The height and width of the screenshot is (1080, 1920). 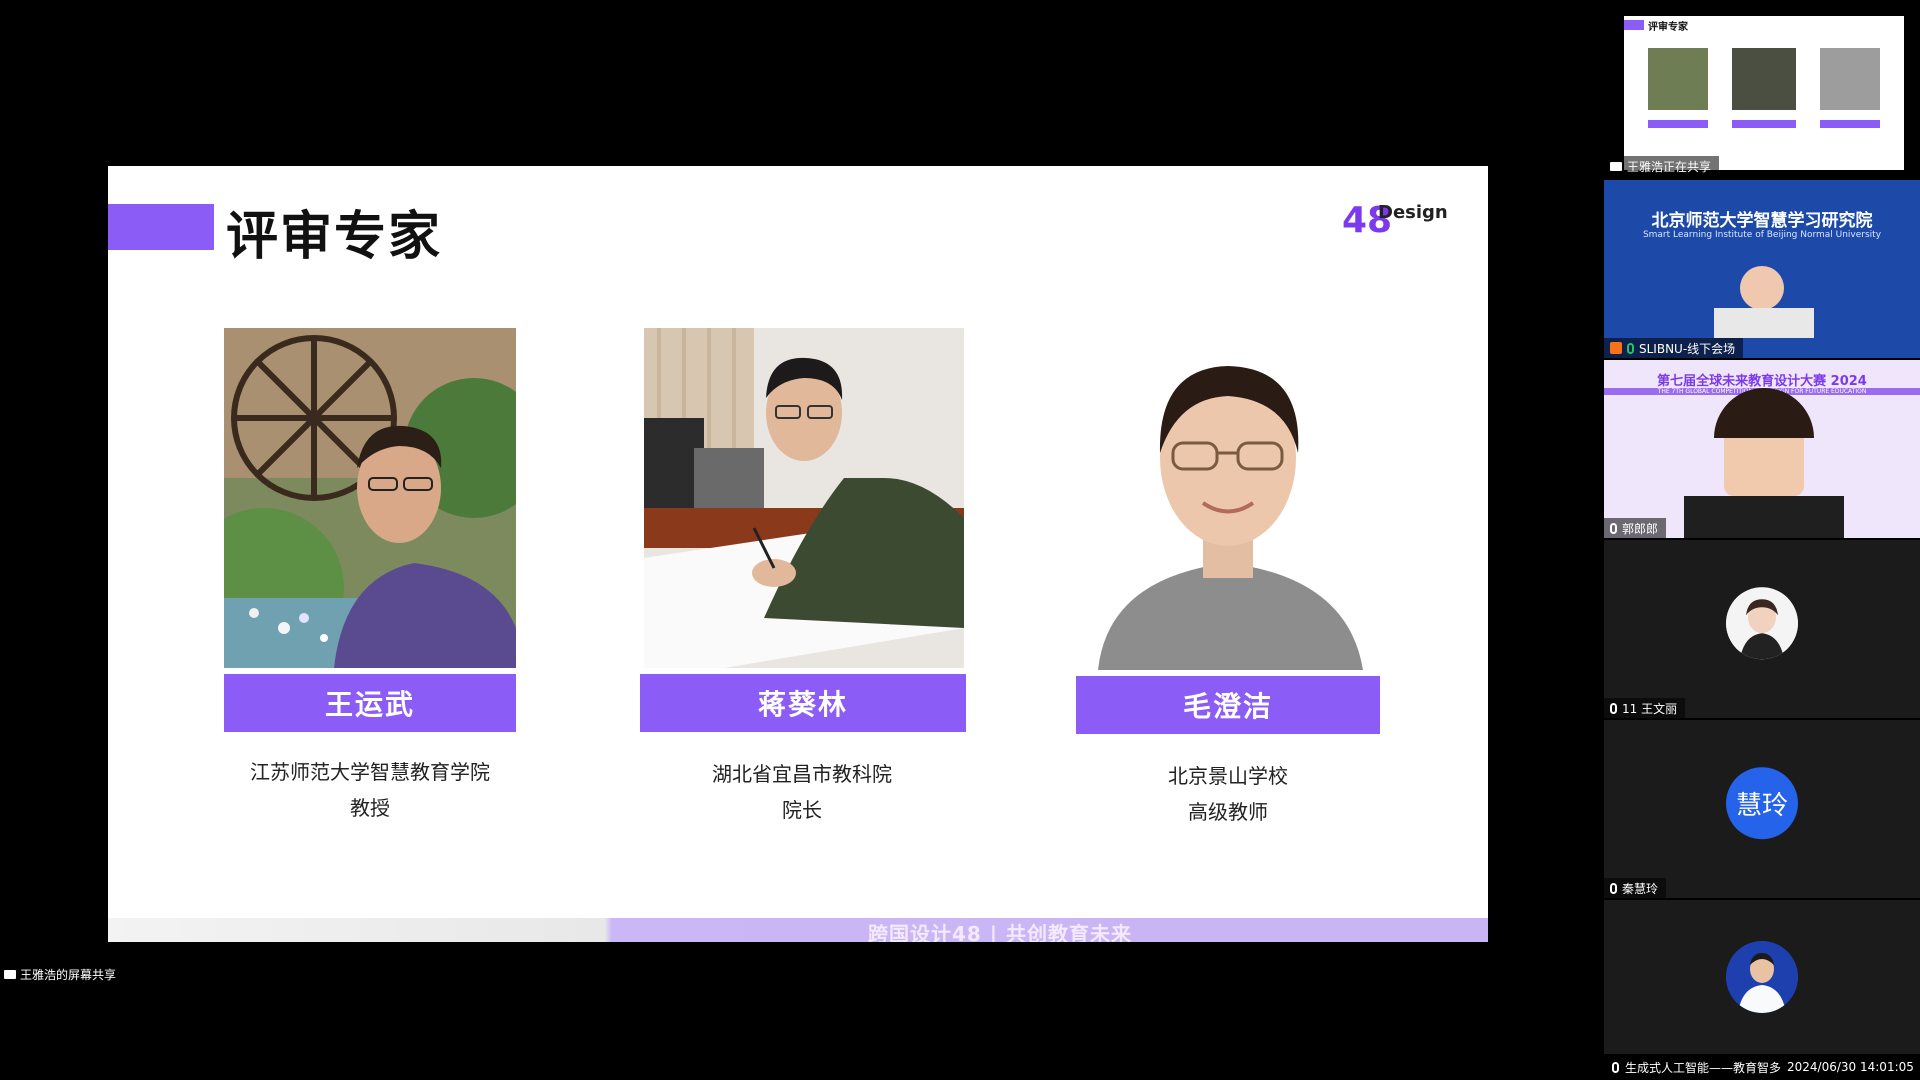 What do you see at coordinates (1650, 708) in the screenshot?
I see `wang-label-text: 11 王文丽` at bounding box center [1650, 708].